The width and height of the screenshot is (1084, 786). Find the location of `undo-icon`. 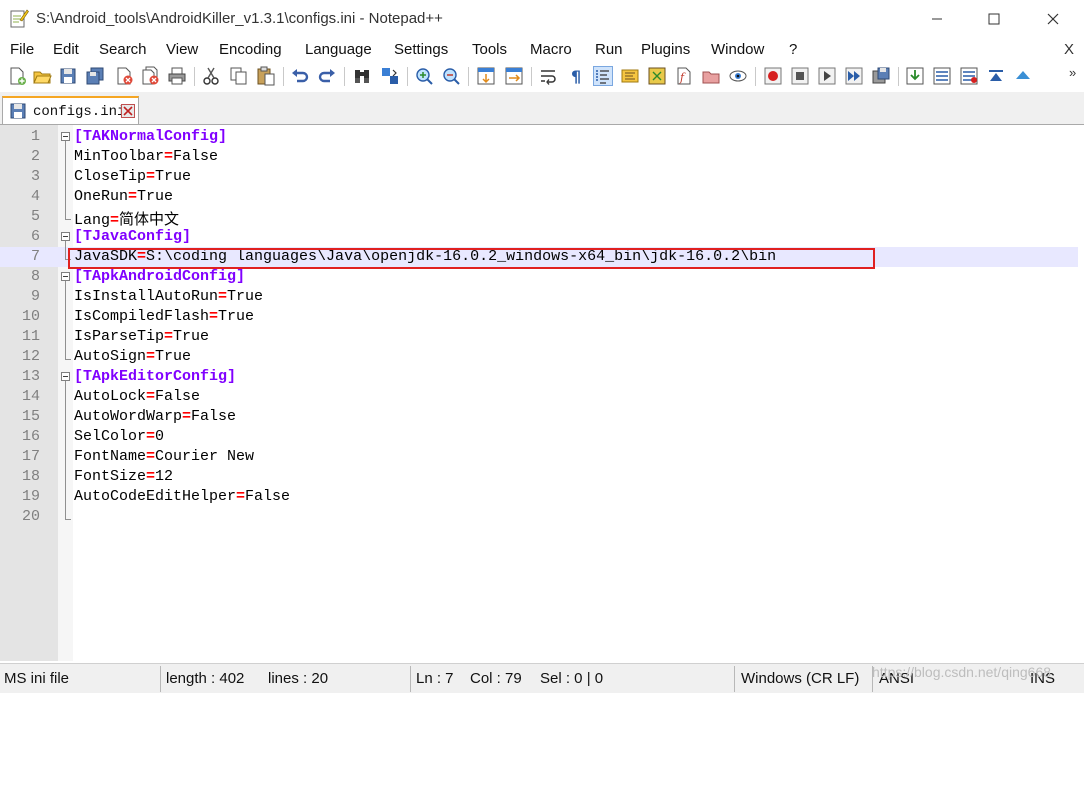

undo-icon is located at coordinates (300, 76).